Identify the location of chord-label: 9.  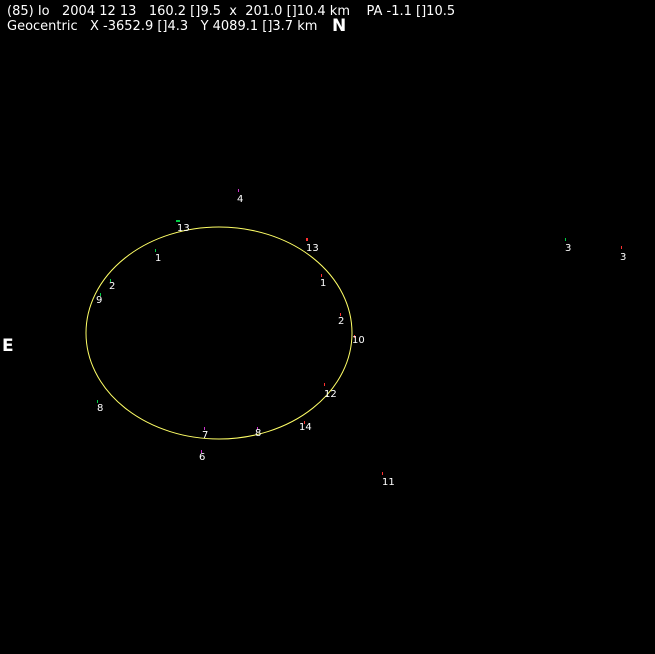
(99, 300).